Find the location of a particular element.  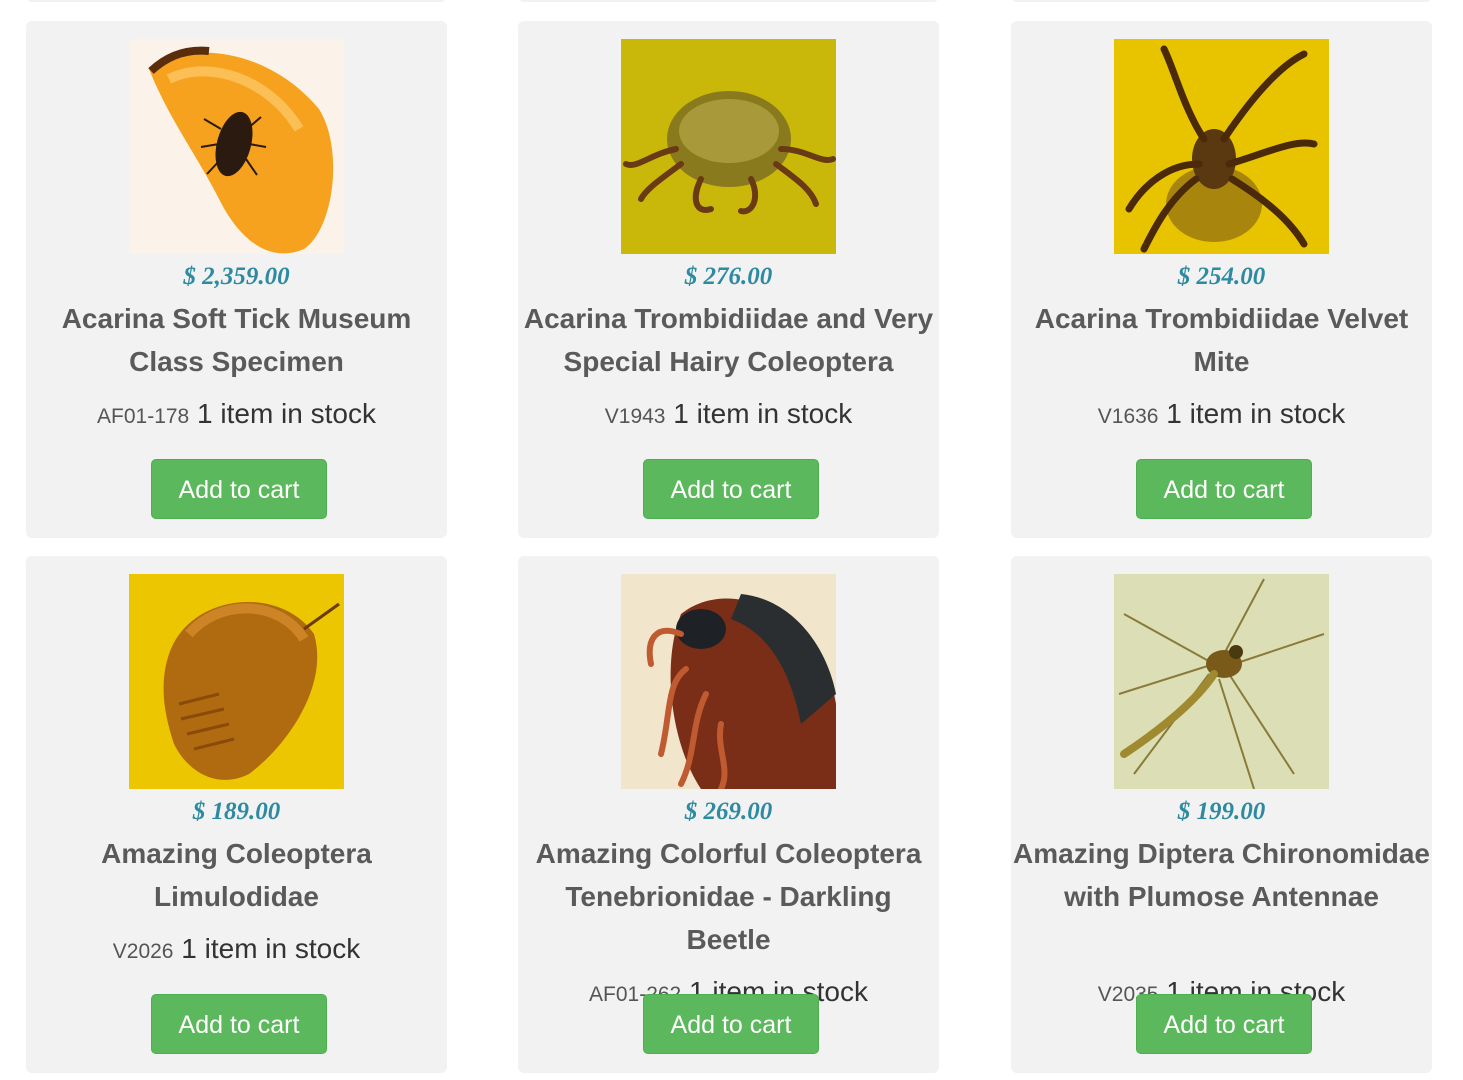

product-title: Acarina Trombidiidae Velvet Mite is located at coordinates (1221, 340).